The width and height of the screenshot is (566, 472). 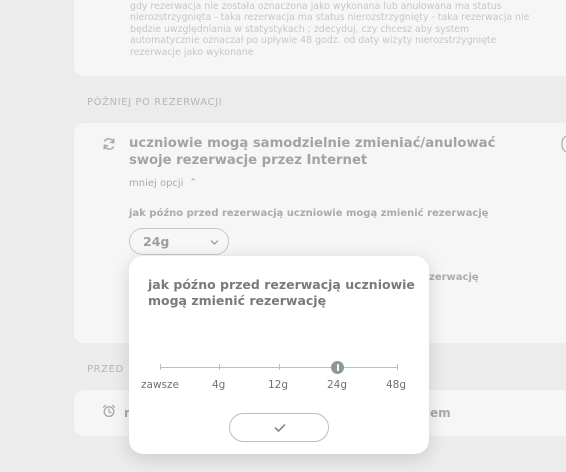 What do you see at coordinates (156, 241) in the screenshot?
I see `dropdown-value: 24g` at bounding box center [156, 241].